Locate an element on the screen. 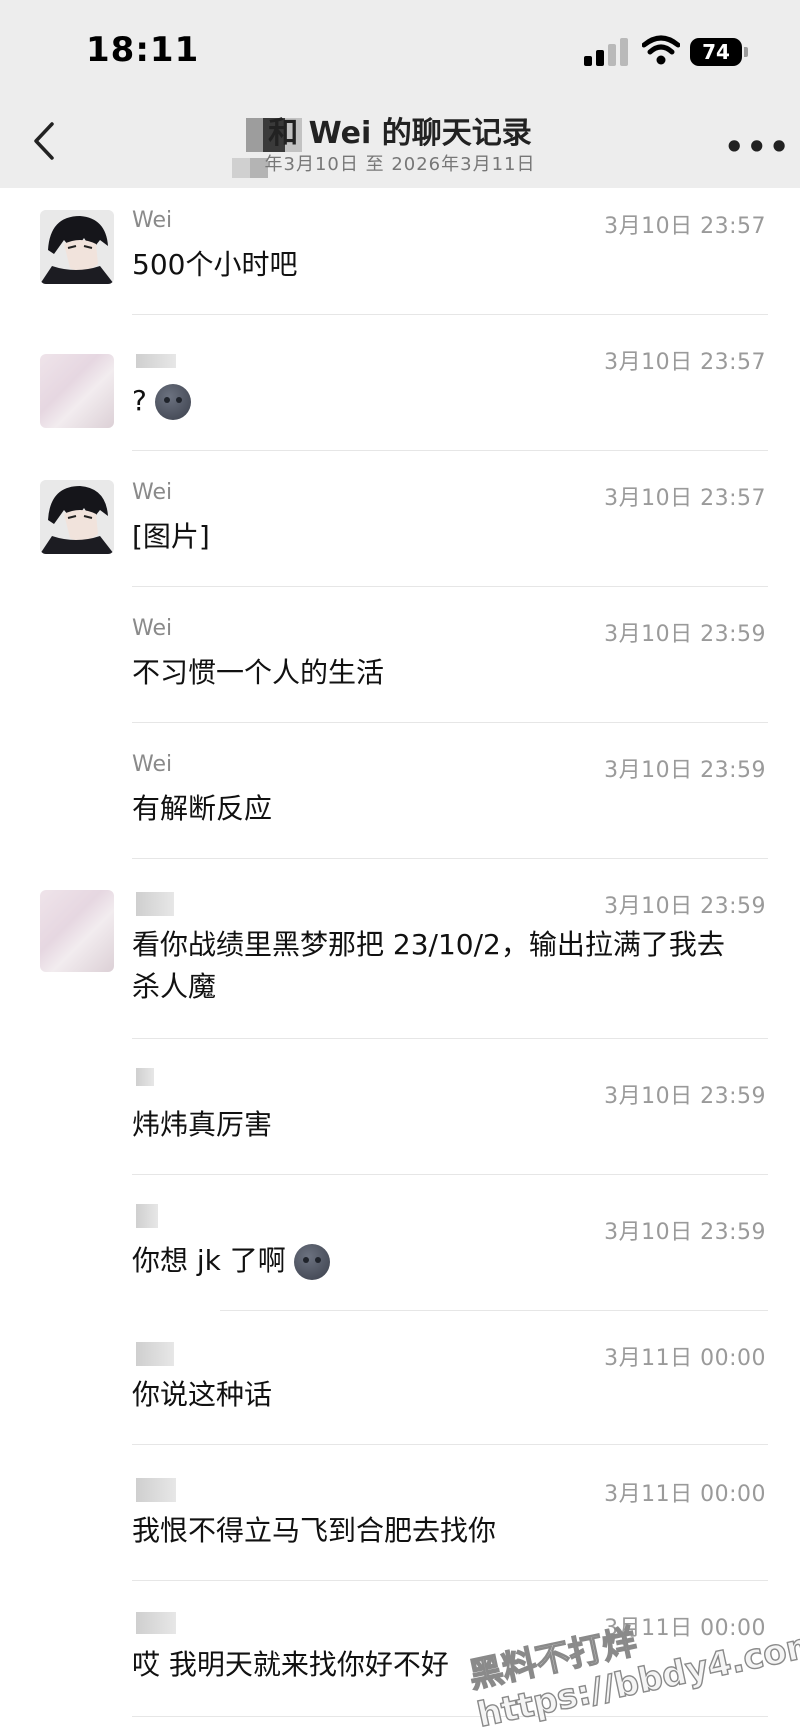 Image resolution: width=800 pixels, height=1736 pixels. message-text: 你说这种话 is located at coordinates (202, 1394).